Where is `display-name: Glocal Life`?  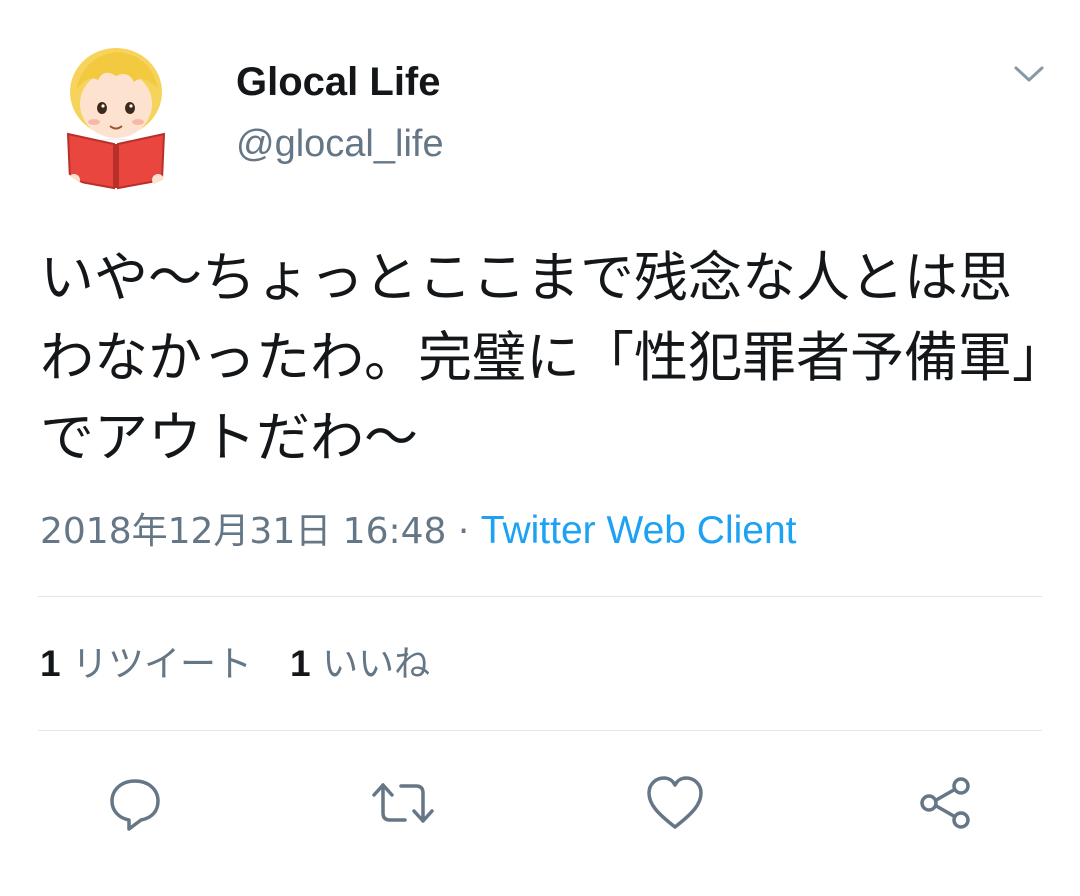
display-name: Glocal Life is located at coordinates (338, 82).